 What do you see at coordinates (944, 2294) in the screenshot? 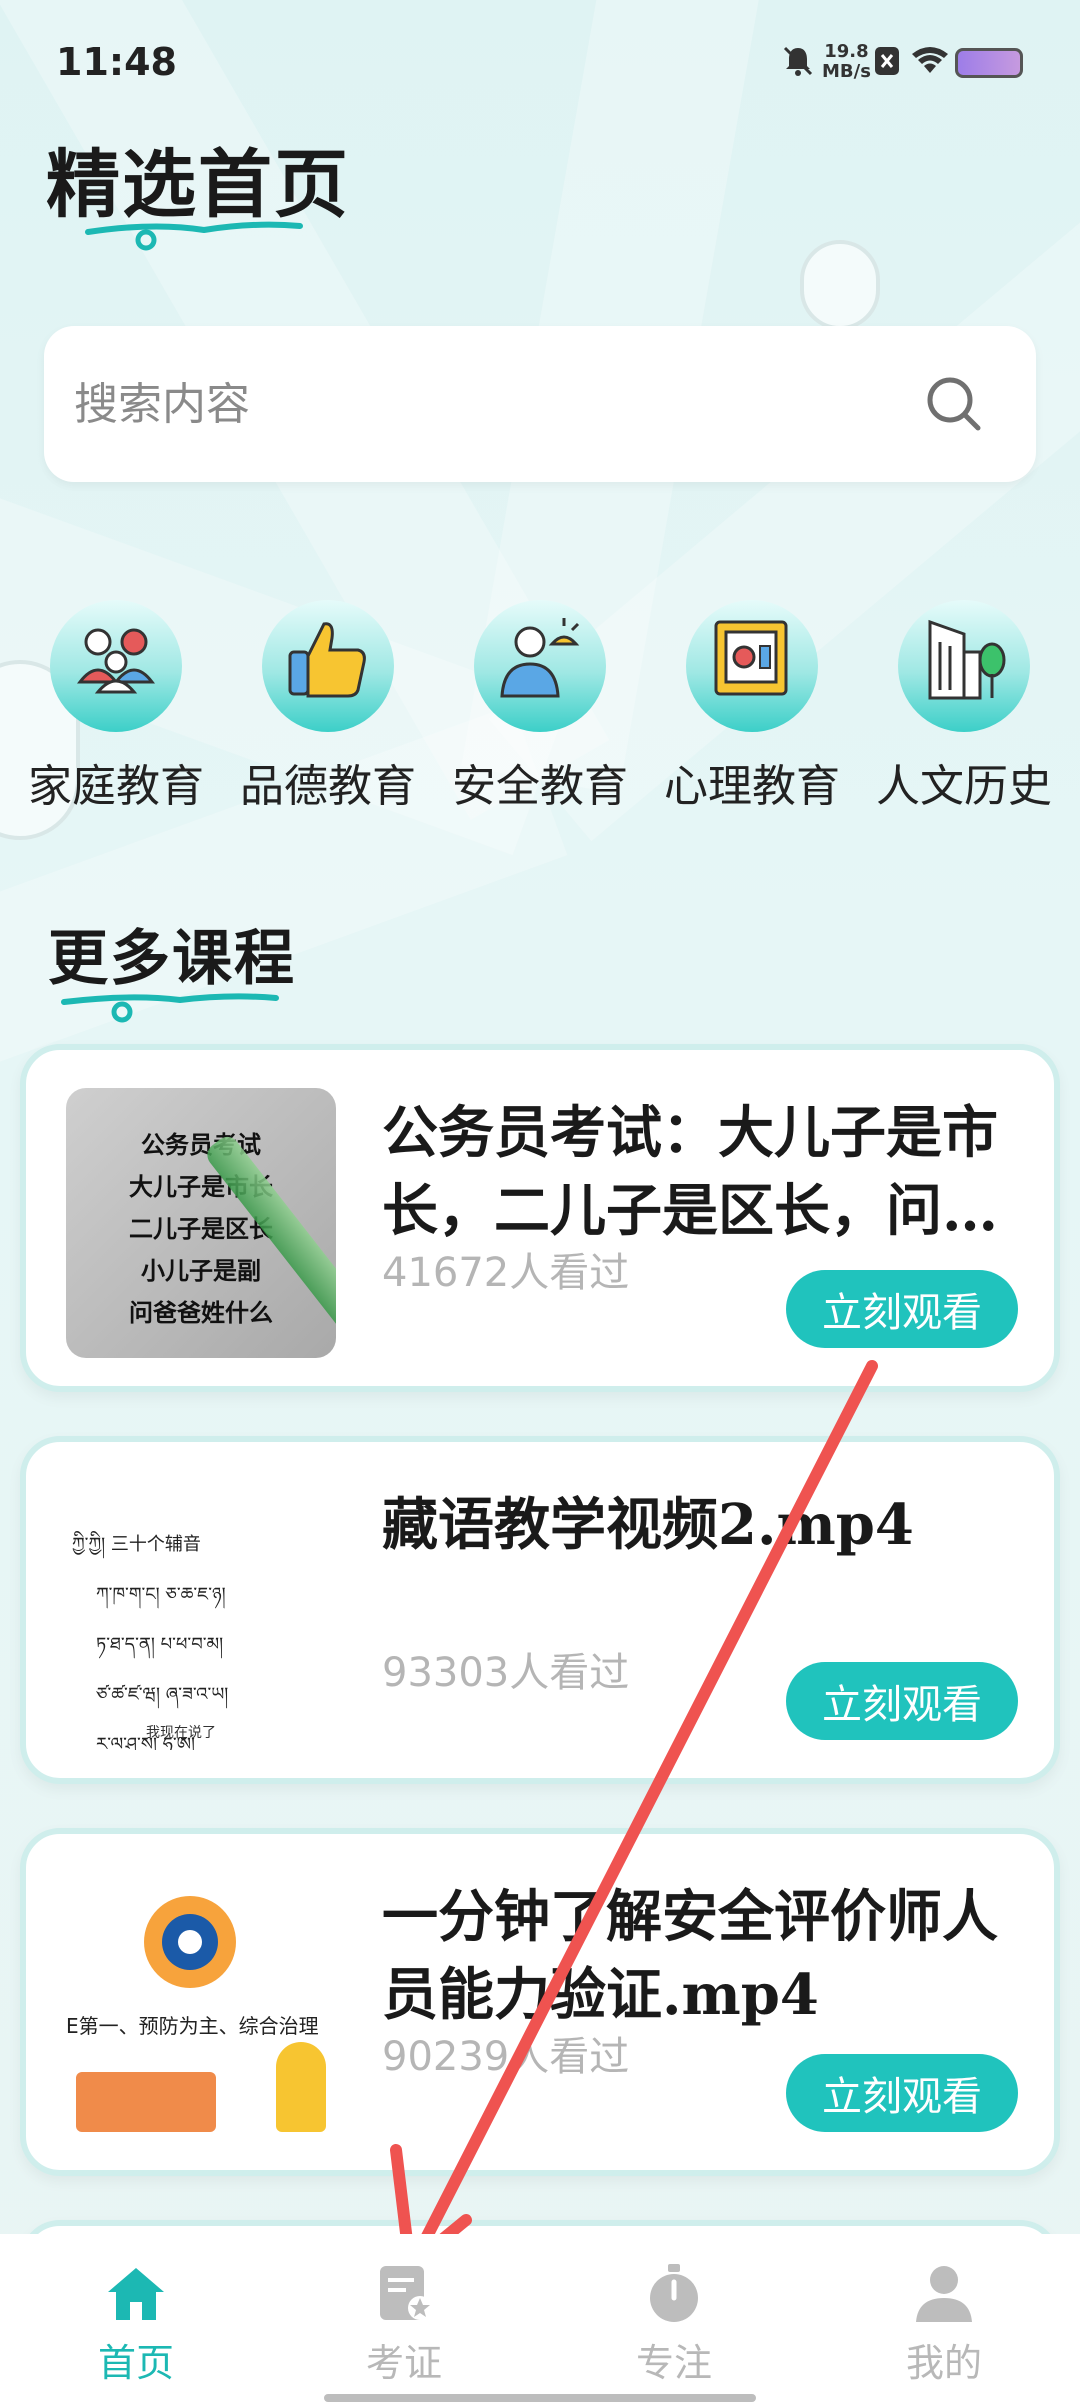
I see `person-icon` at bounding box center [944, 2294].